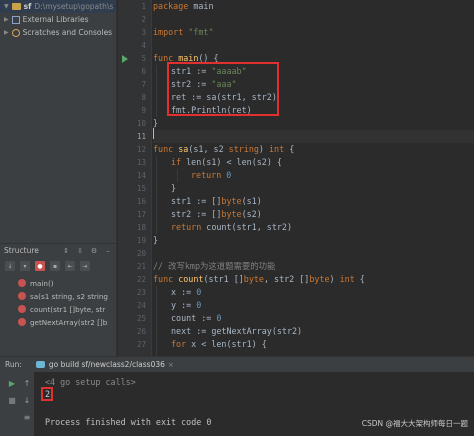  Describe the element at coordinates (141, 344) in the screenshot. I see `line-number: 27` at that location.